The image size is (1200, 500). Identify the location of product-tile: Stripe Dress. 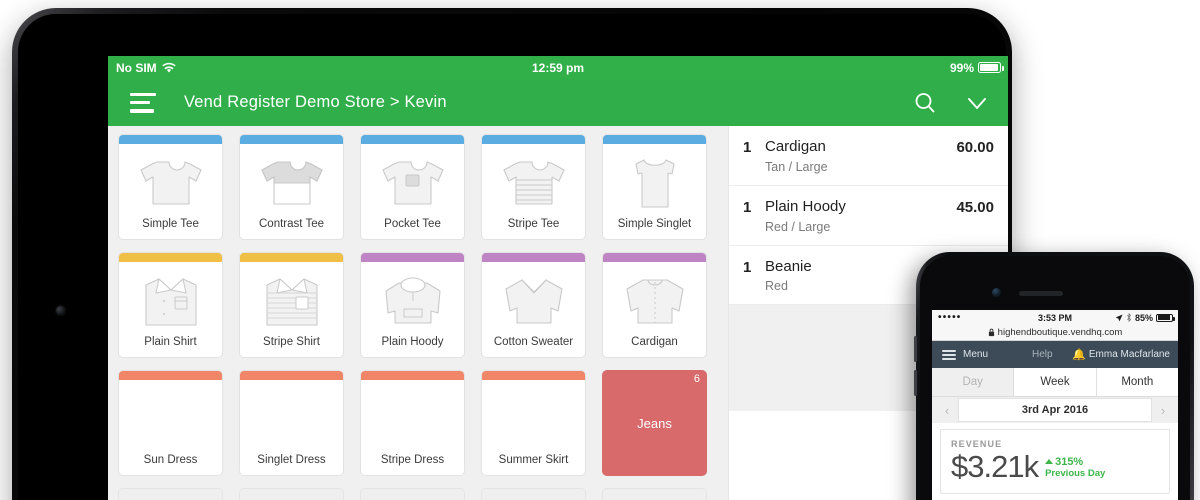
(412, 423).